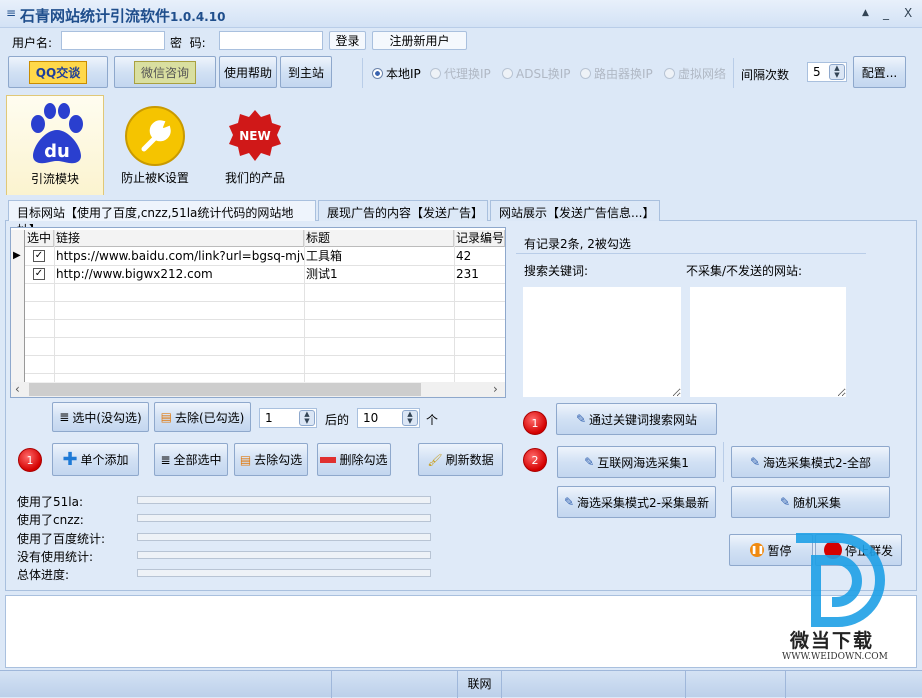  I want to click on module-products: NEW 我们的产品, so click(255, 145).